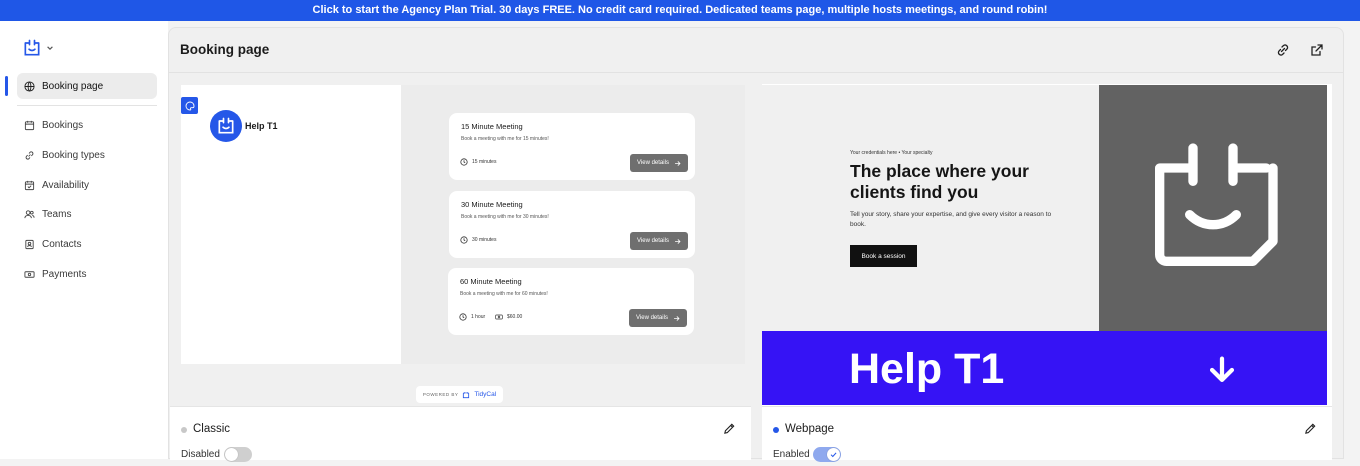 This screenshot has width=1360, height=466. What do you see at coordinates (515, 317) in the screenshot?
I see `price-label: $60.00` at bounding box center [515, 317].